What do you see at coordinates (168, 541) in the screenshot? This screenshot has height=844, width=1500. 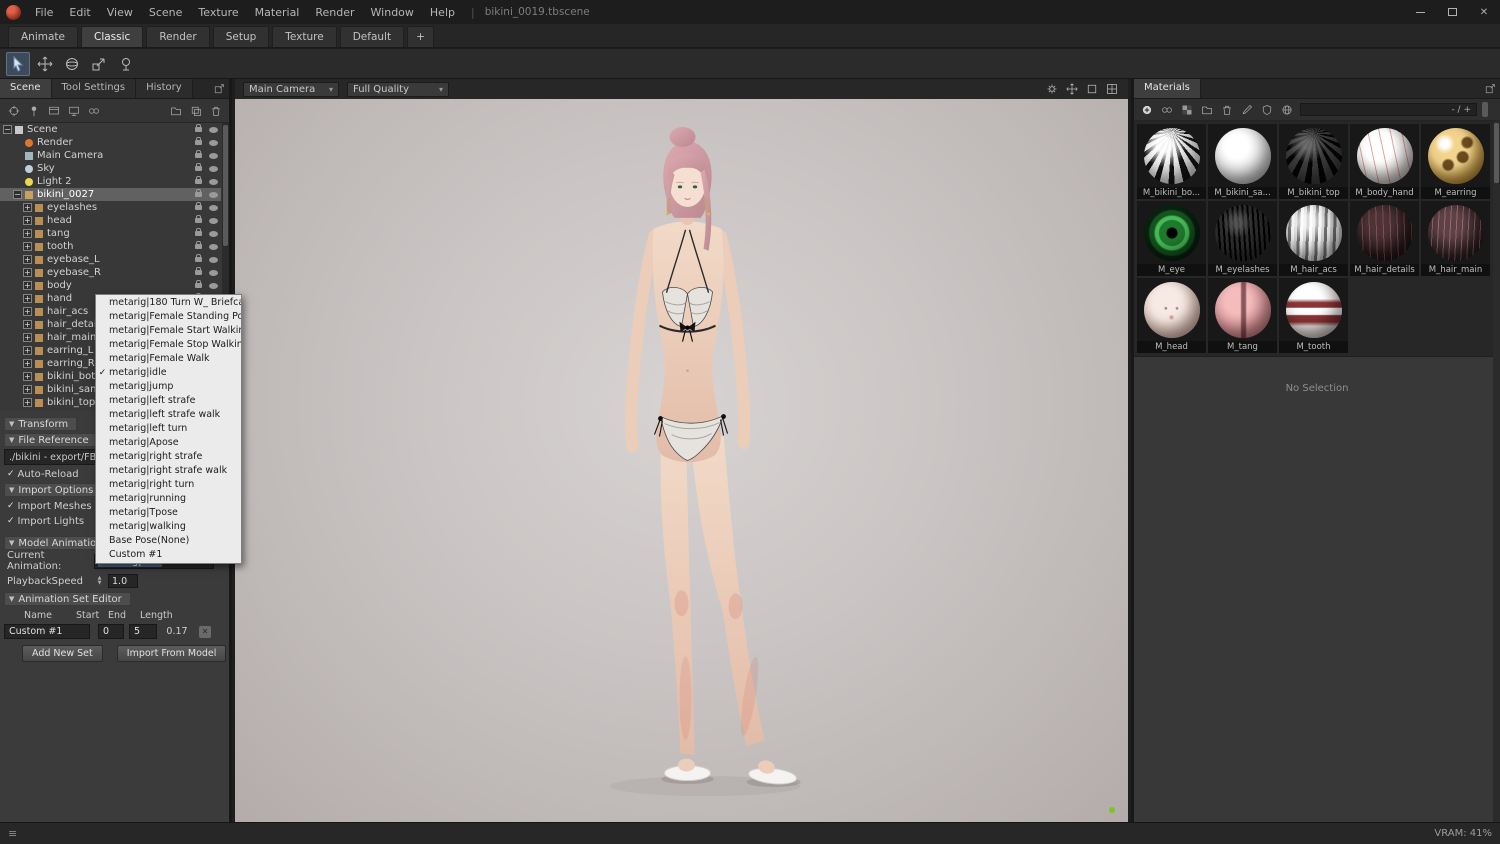 I see `dropdown-item-base-pose-none: Base Pose(None)` at bounding box center [168, 541].